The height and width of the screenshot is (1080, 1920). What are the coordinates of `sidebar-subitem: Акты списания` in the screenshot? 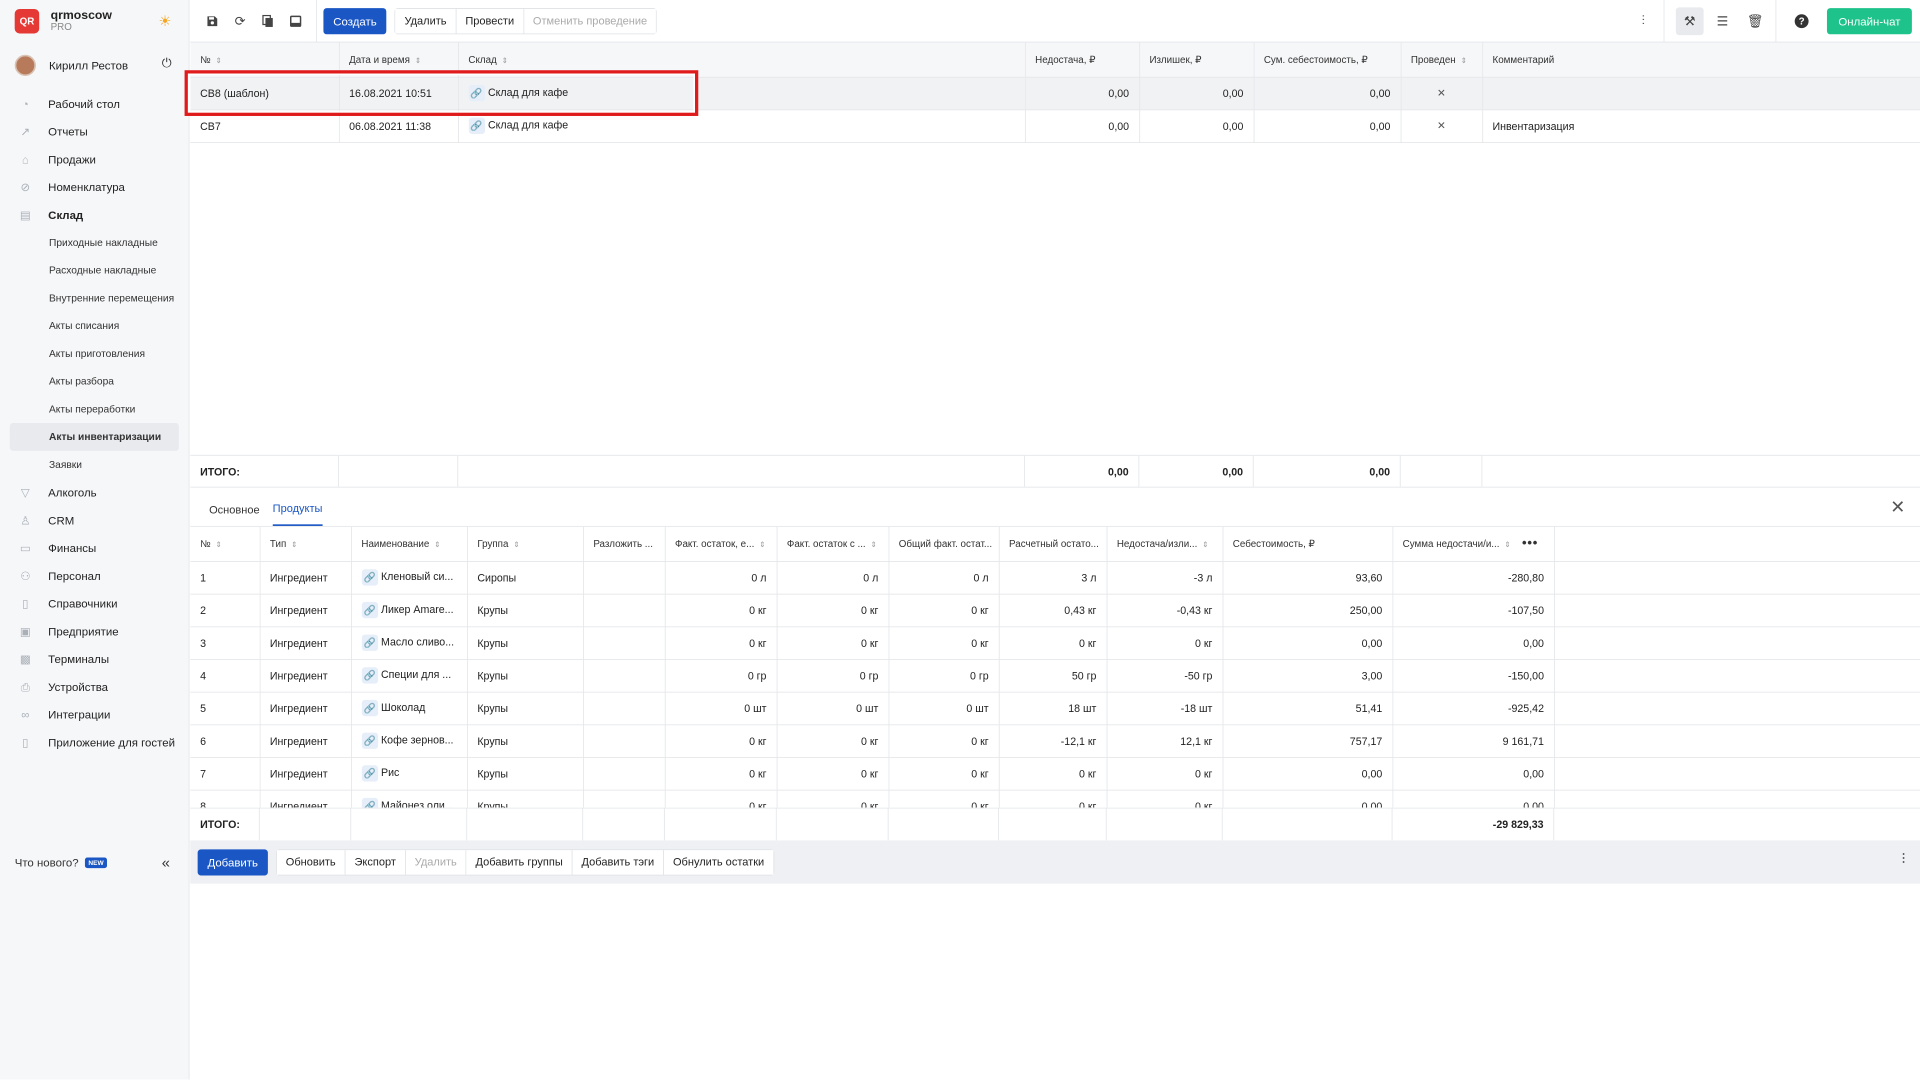 It's located at (94, 326).